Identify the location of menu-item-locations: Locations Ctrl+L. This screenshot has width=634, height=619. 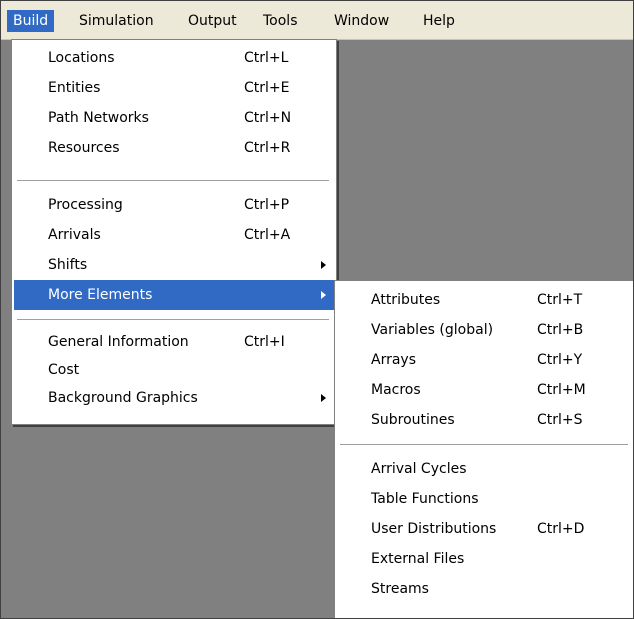
(174, 58).